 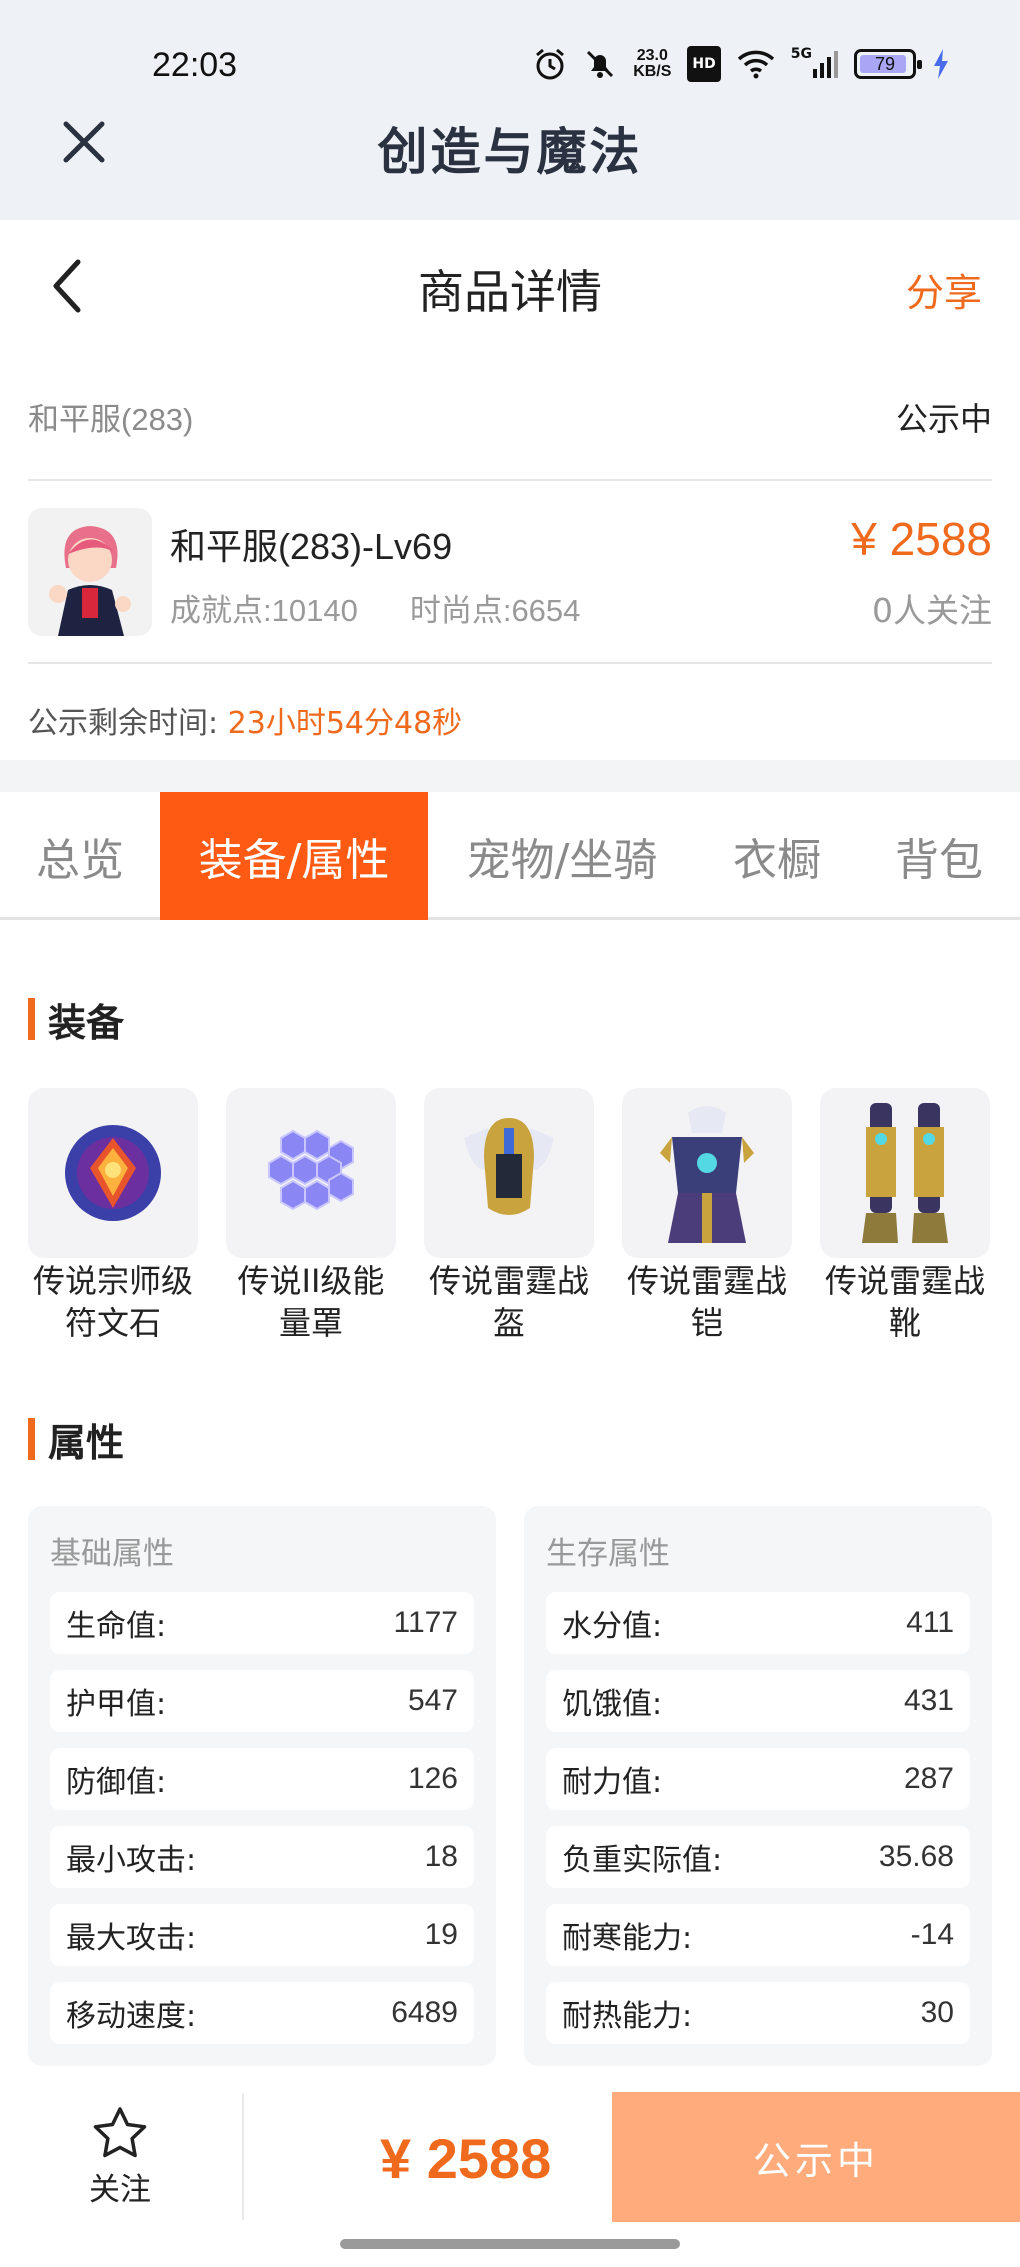 I want to click on tab-pets-mounts: 宠物/坐骑, so click(x=562, y=856).